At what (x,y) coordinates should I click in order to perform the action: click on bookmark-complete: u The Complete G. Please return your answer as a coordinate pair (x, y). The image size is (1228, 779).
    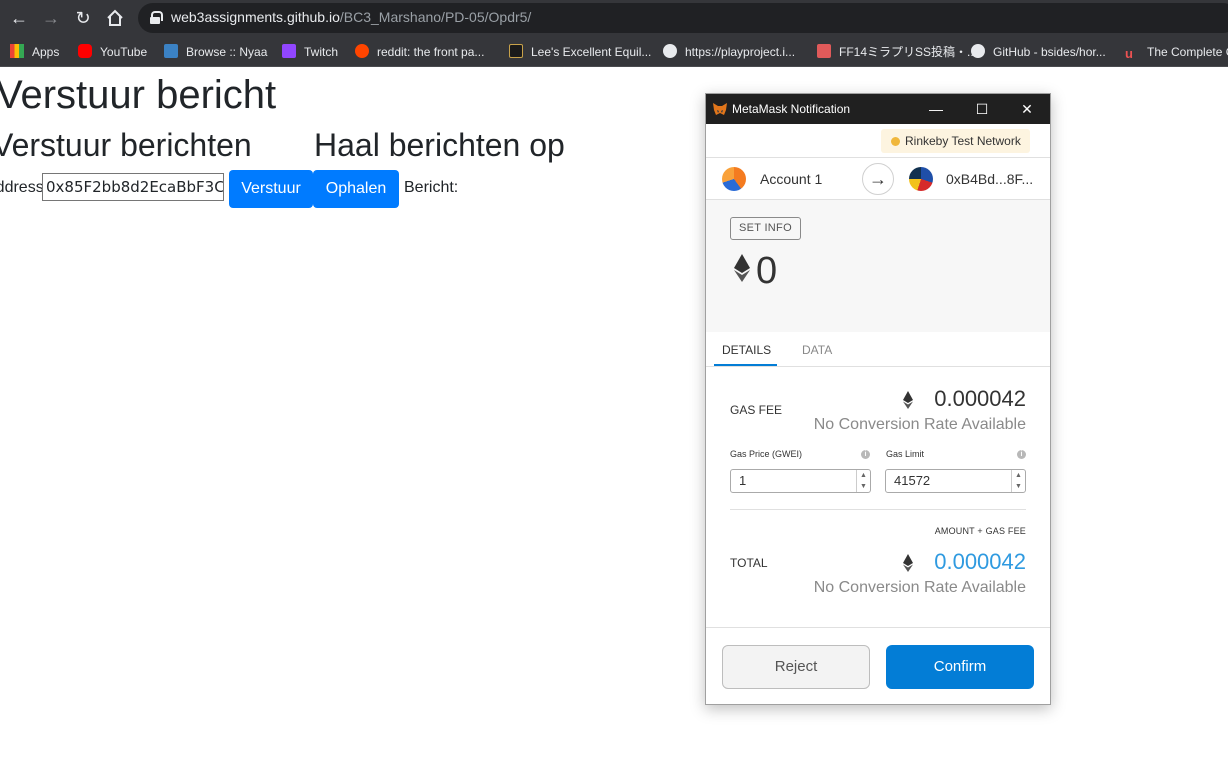
    Looking at the image, I should click on (1176, 52).